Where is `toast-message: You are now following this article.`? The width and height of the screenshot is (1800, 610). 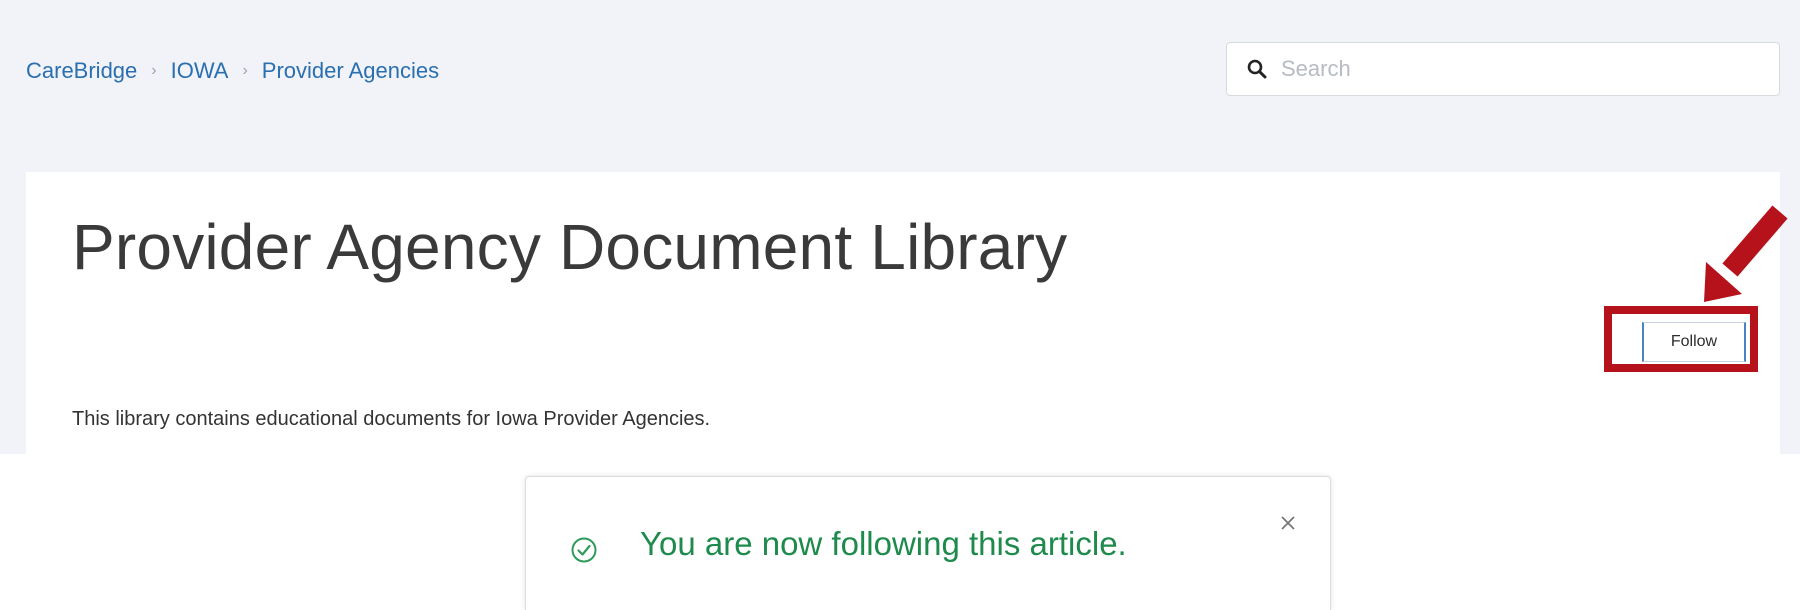 toast-message: You are now following this article. is located at coordinates (883, 543).